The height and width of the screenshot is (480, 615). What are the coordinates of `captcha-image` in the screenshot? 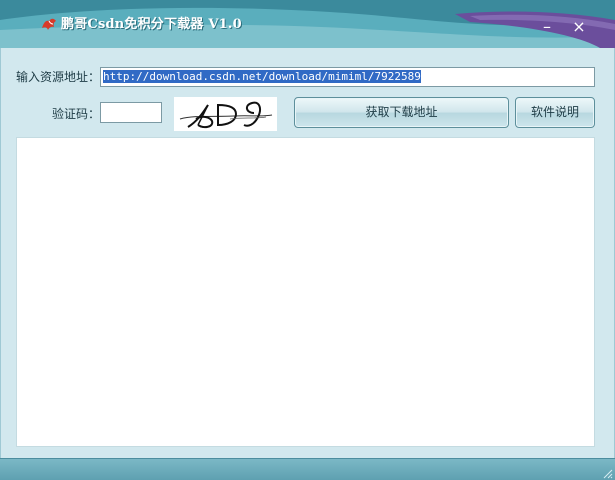 It's located at (225, 114).